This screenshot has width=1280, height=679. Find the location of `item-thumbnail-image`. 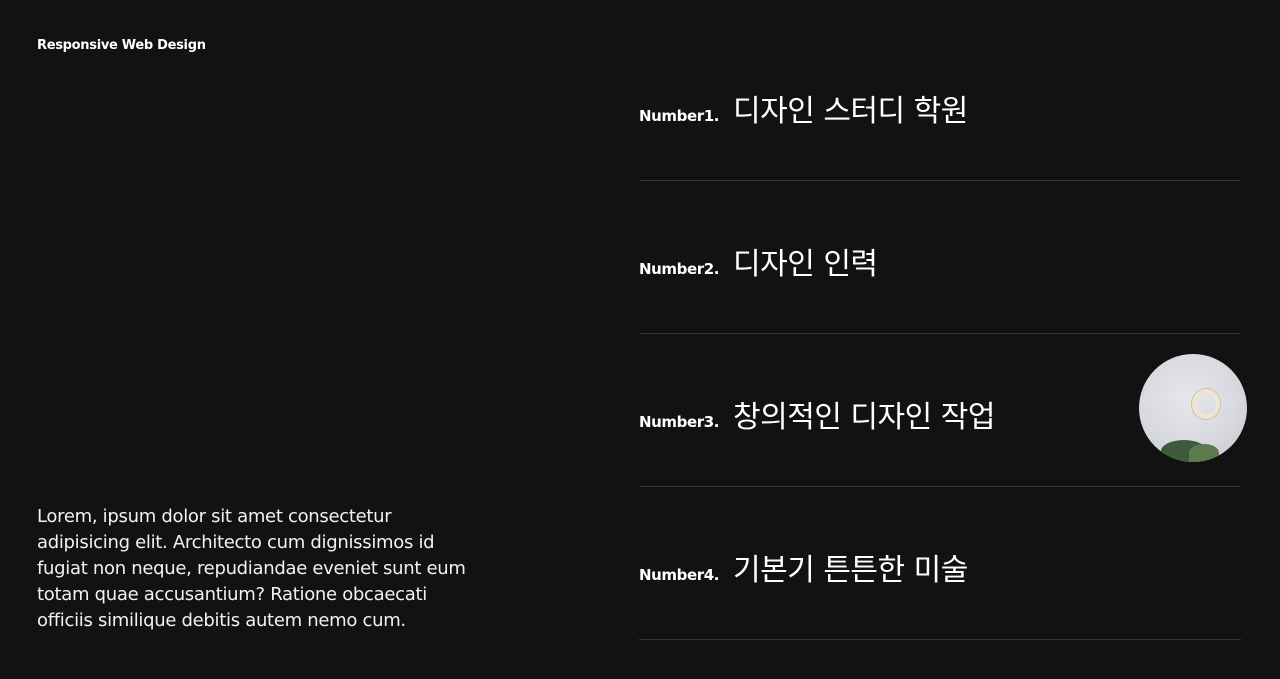

item-thumbnail-image is located at coordinates (1193, 408).